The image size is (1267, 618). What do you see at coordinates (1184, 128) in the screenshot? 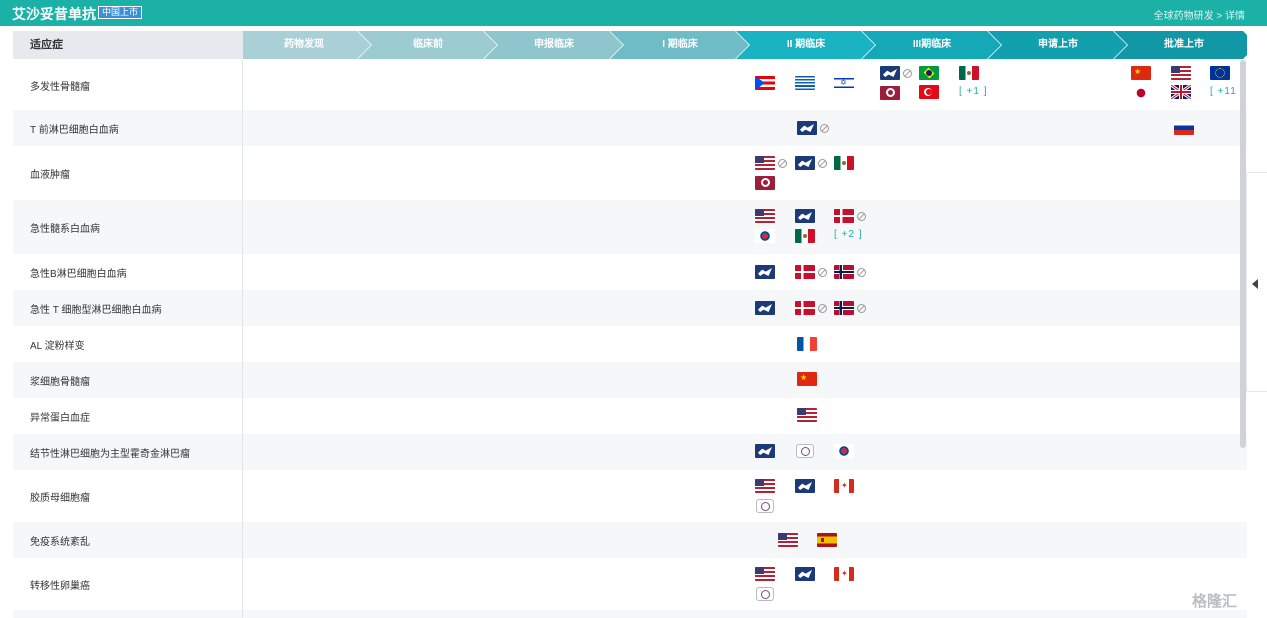
I see `flag-russia-icon` at bounding box center [1184, 128].